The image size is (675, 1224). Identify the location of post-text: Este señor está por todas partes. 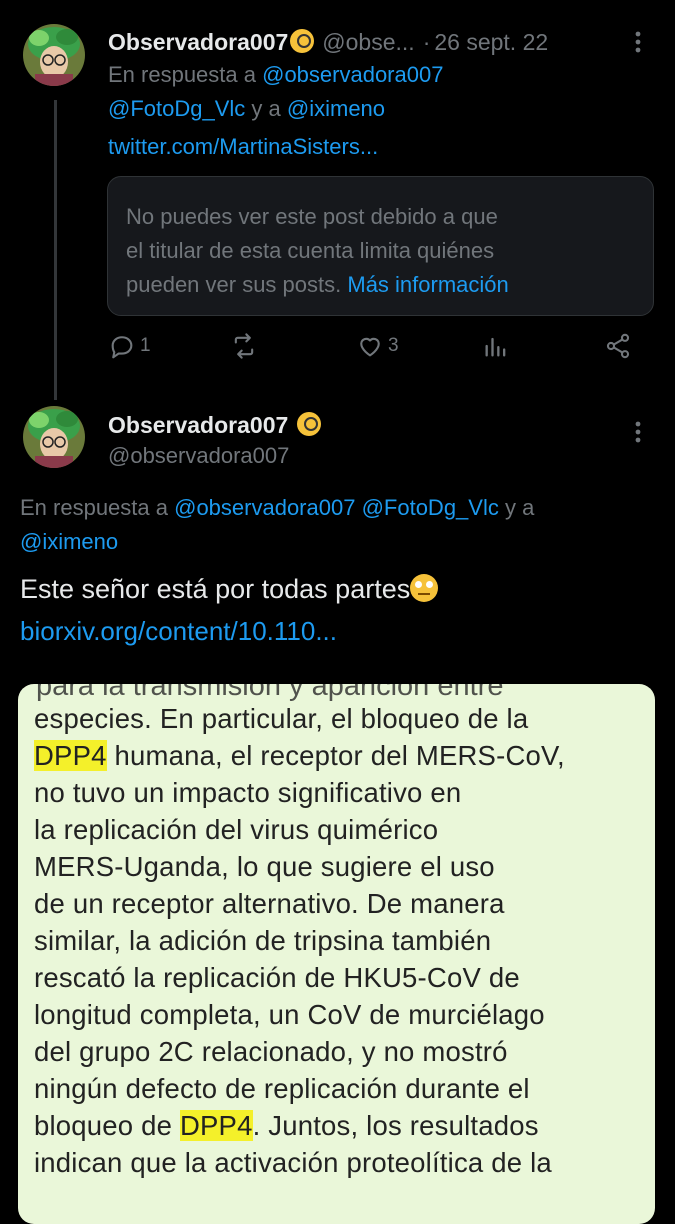
(229, 589).